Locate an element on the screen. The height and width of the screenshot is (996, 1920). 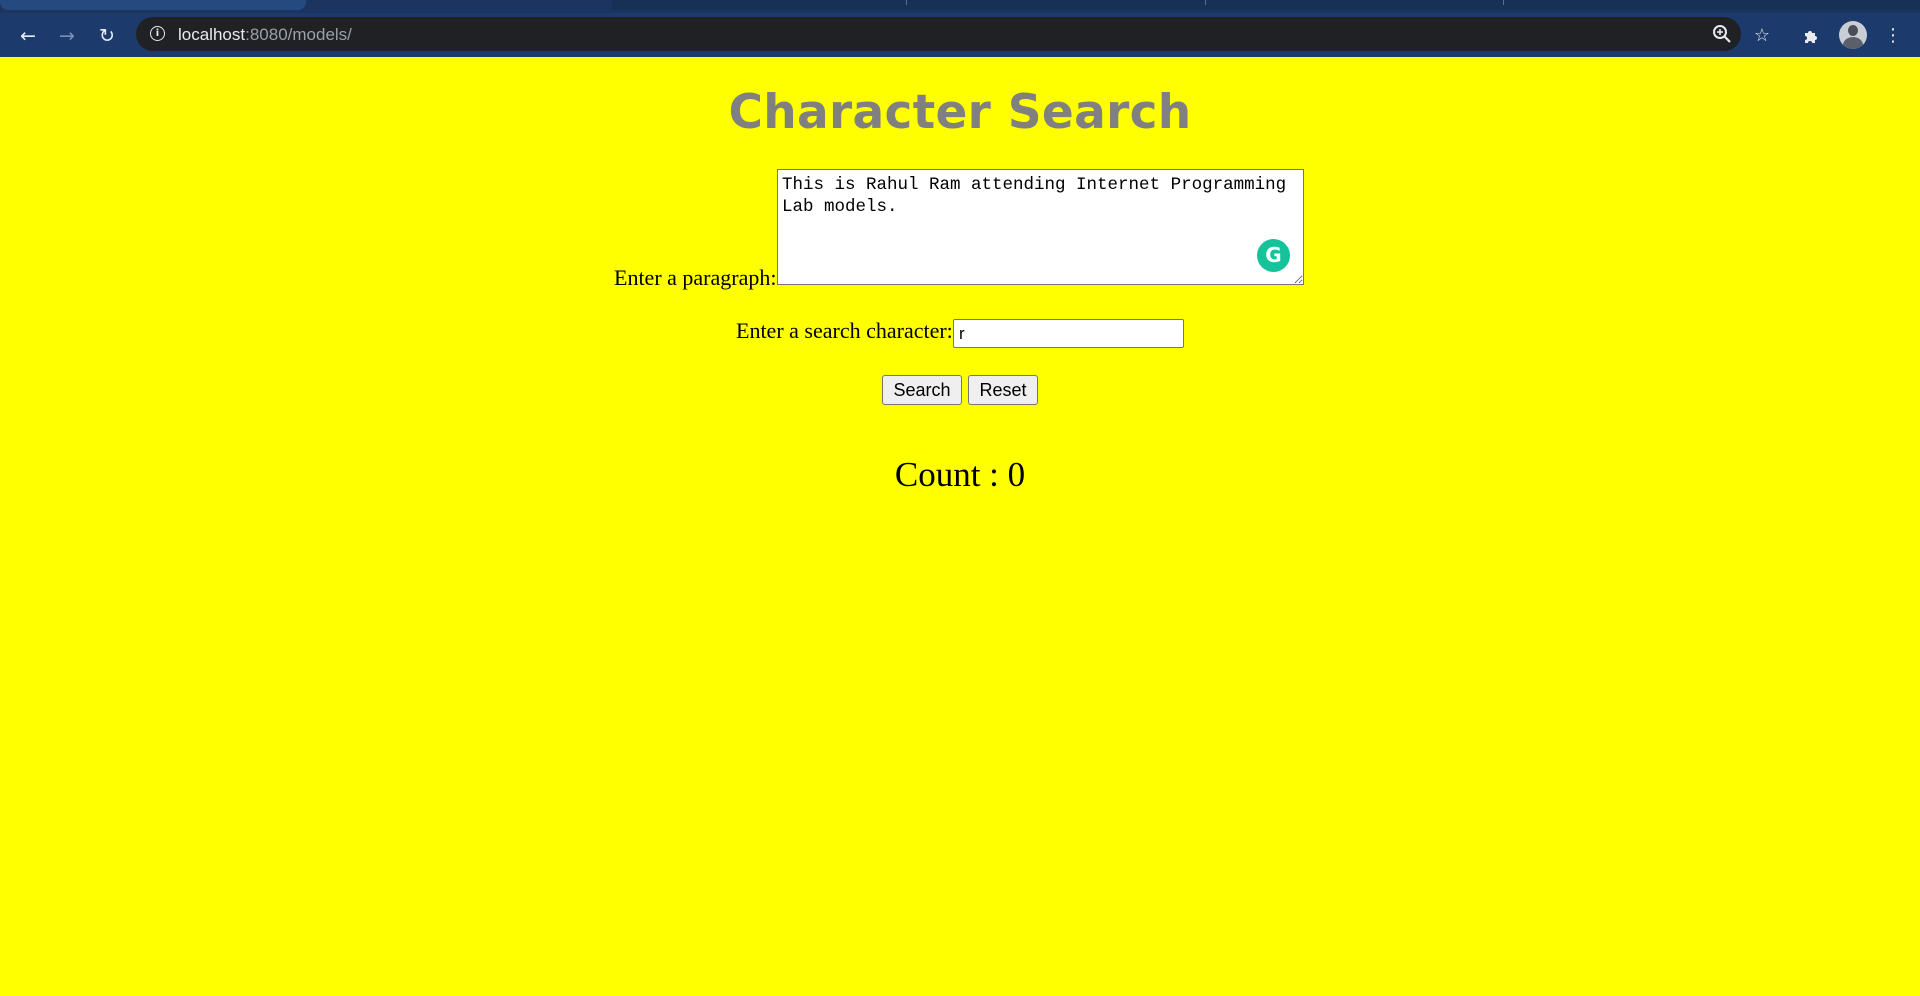
grammarly-icon: G is located at coordinates (1273, 255).